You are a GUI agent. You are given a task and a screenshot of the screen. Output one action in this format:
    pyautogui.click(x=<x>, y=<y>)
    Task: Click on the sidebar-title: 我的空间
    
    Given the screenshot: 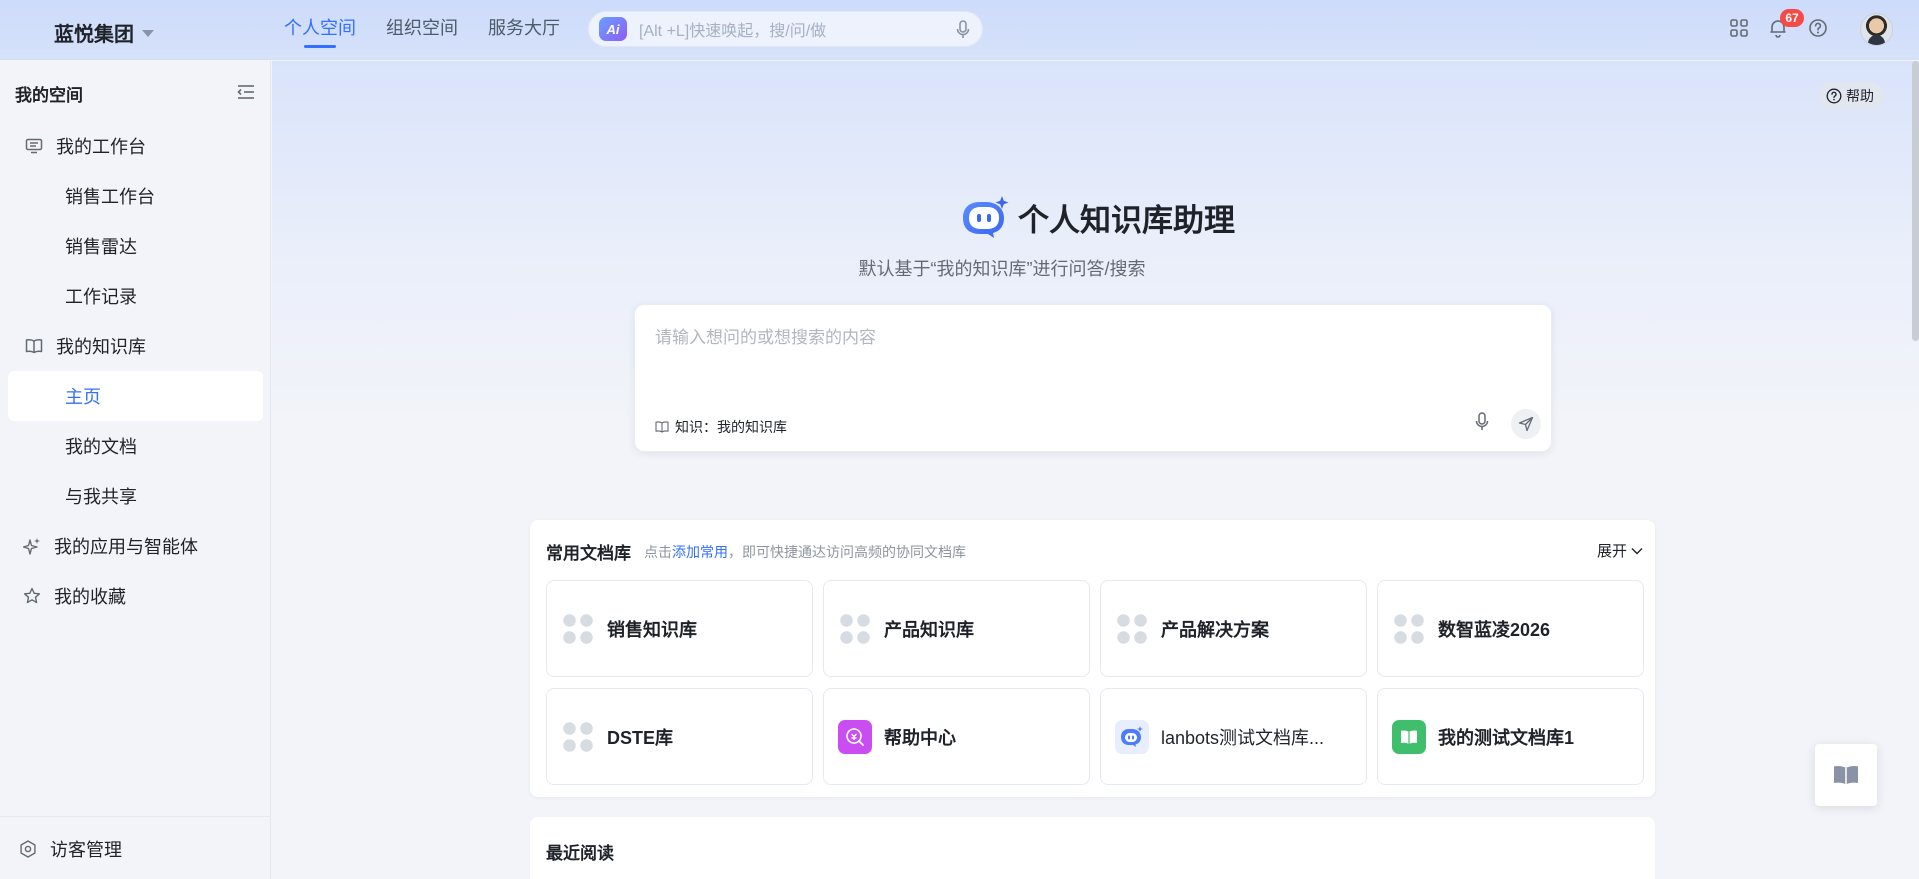 What is the action you would take?
    pyautogui.click(x=49, y=95)
    